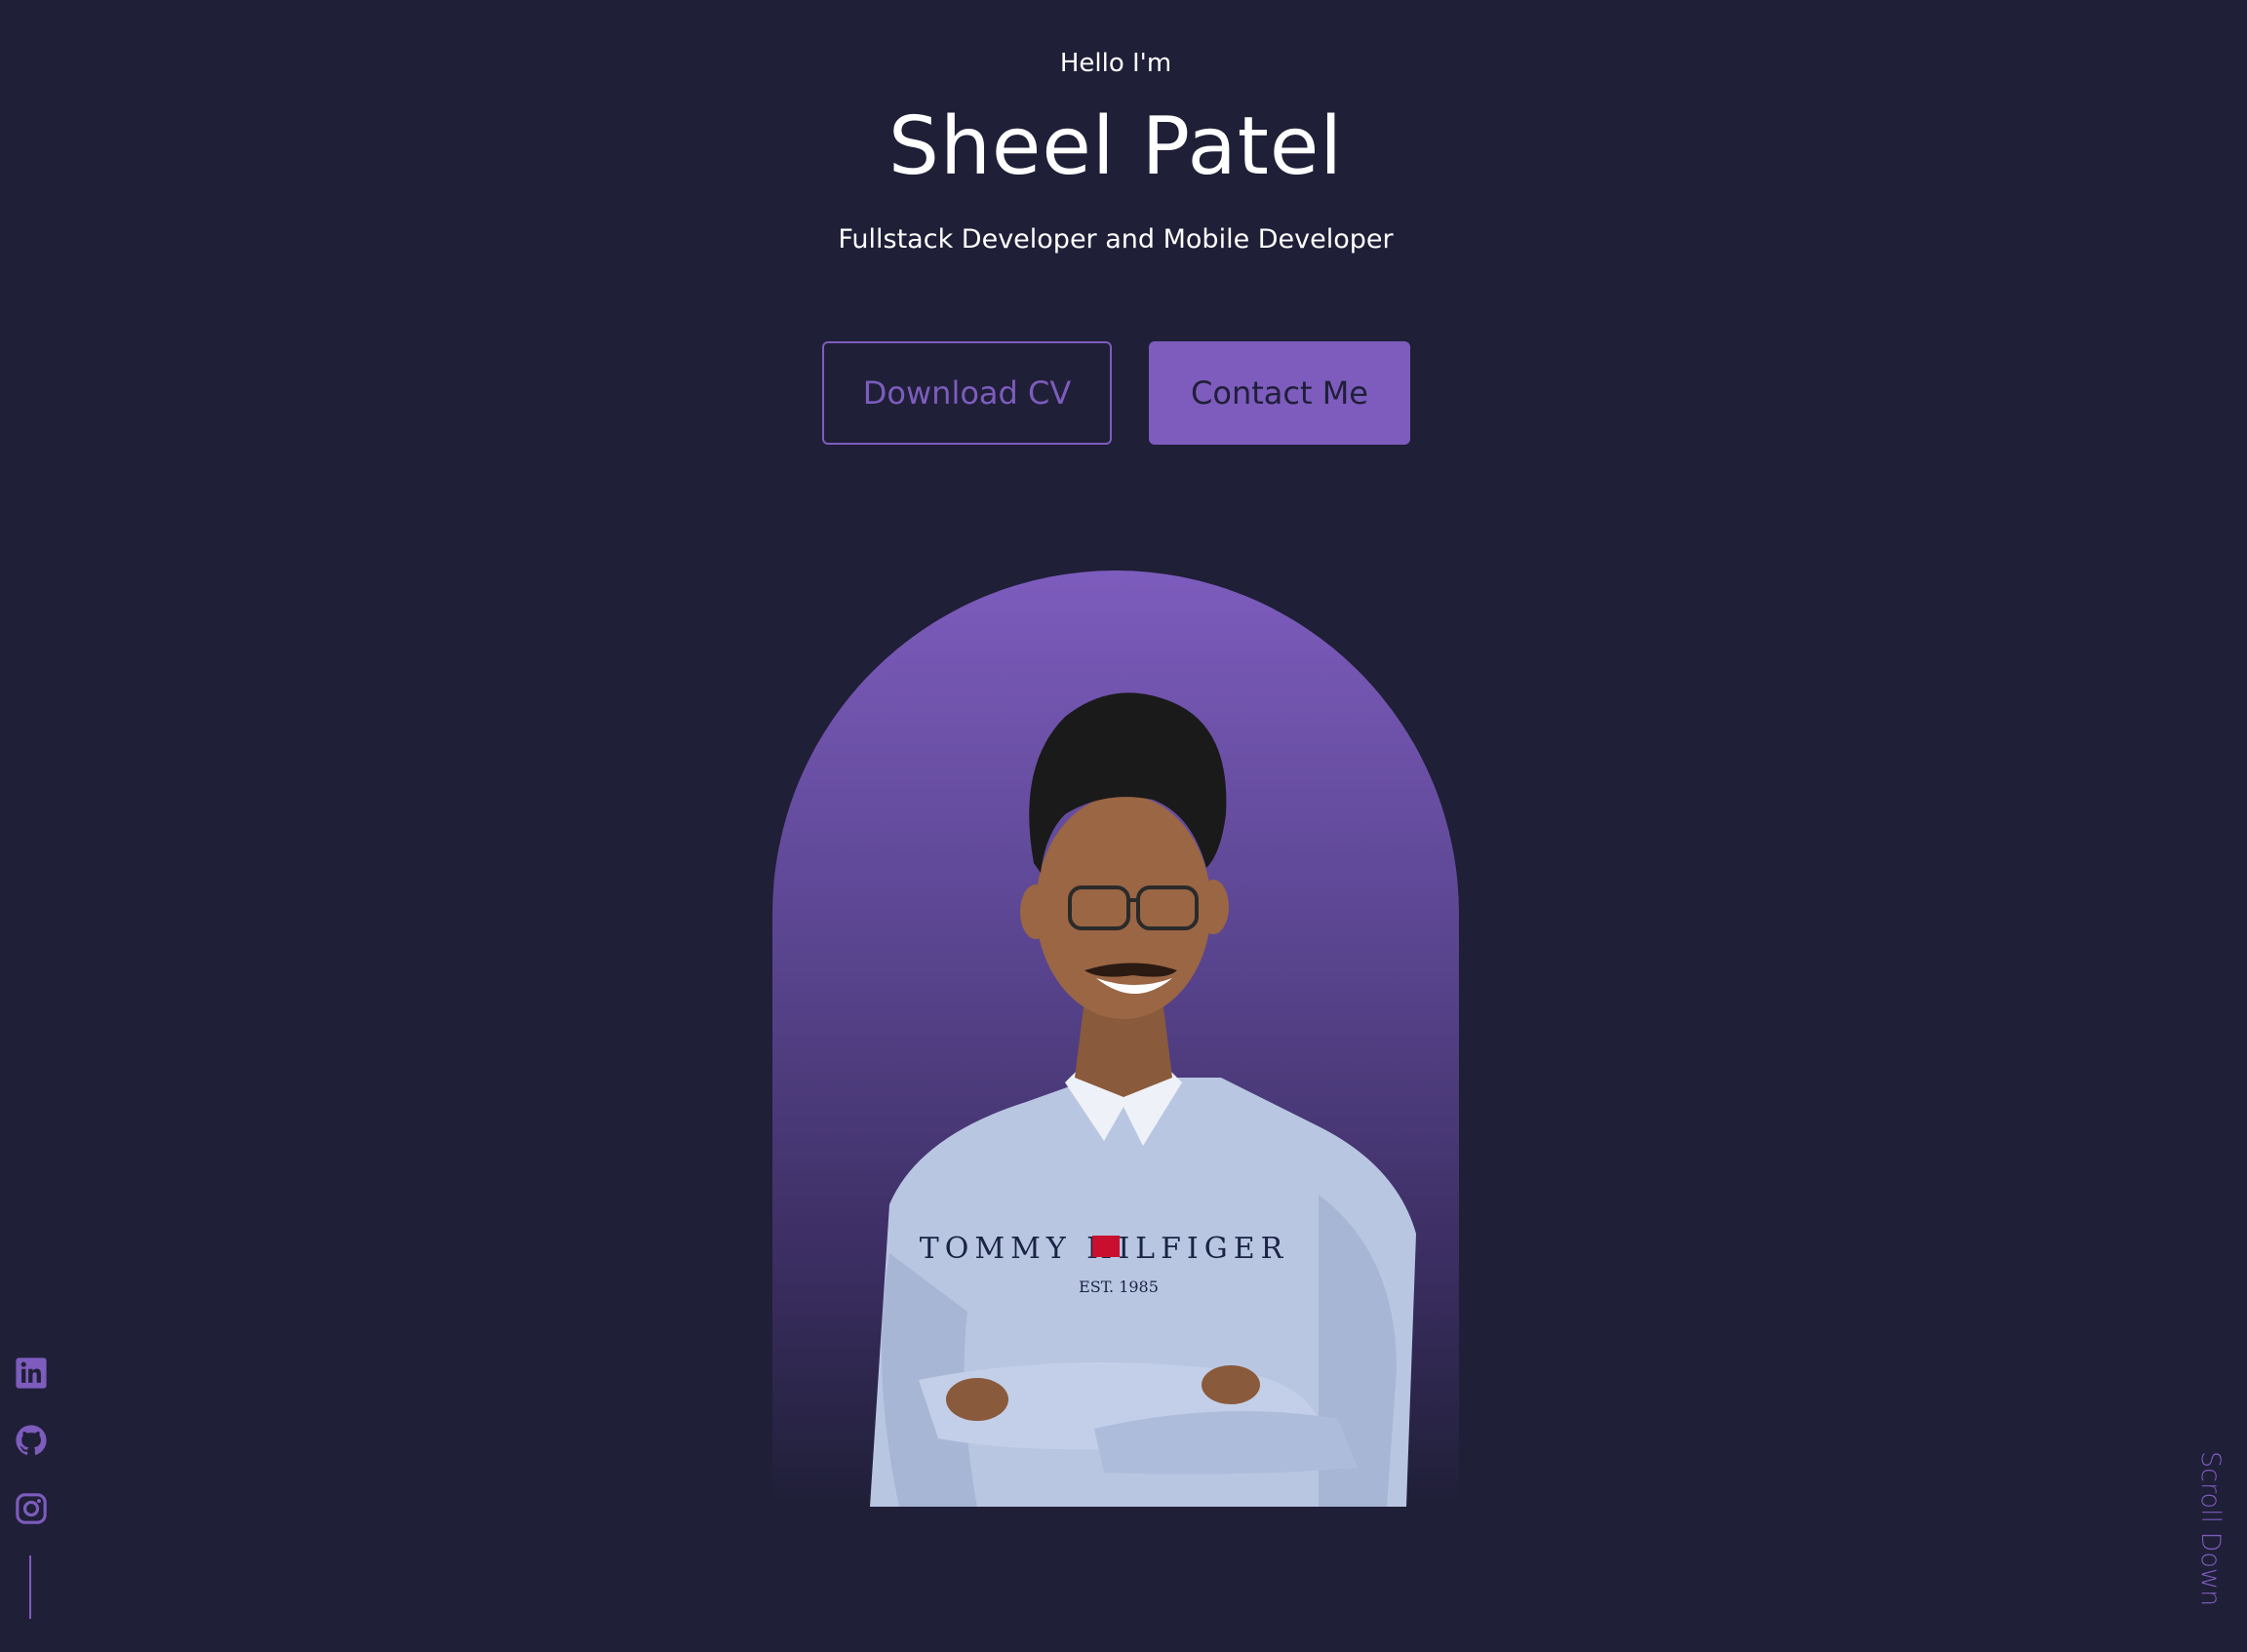  I want to click on svg-text: EST. 1985, so click(1119, 1287).